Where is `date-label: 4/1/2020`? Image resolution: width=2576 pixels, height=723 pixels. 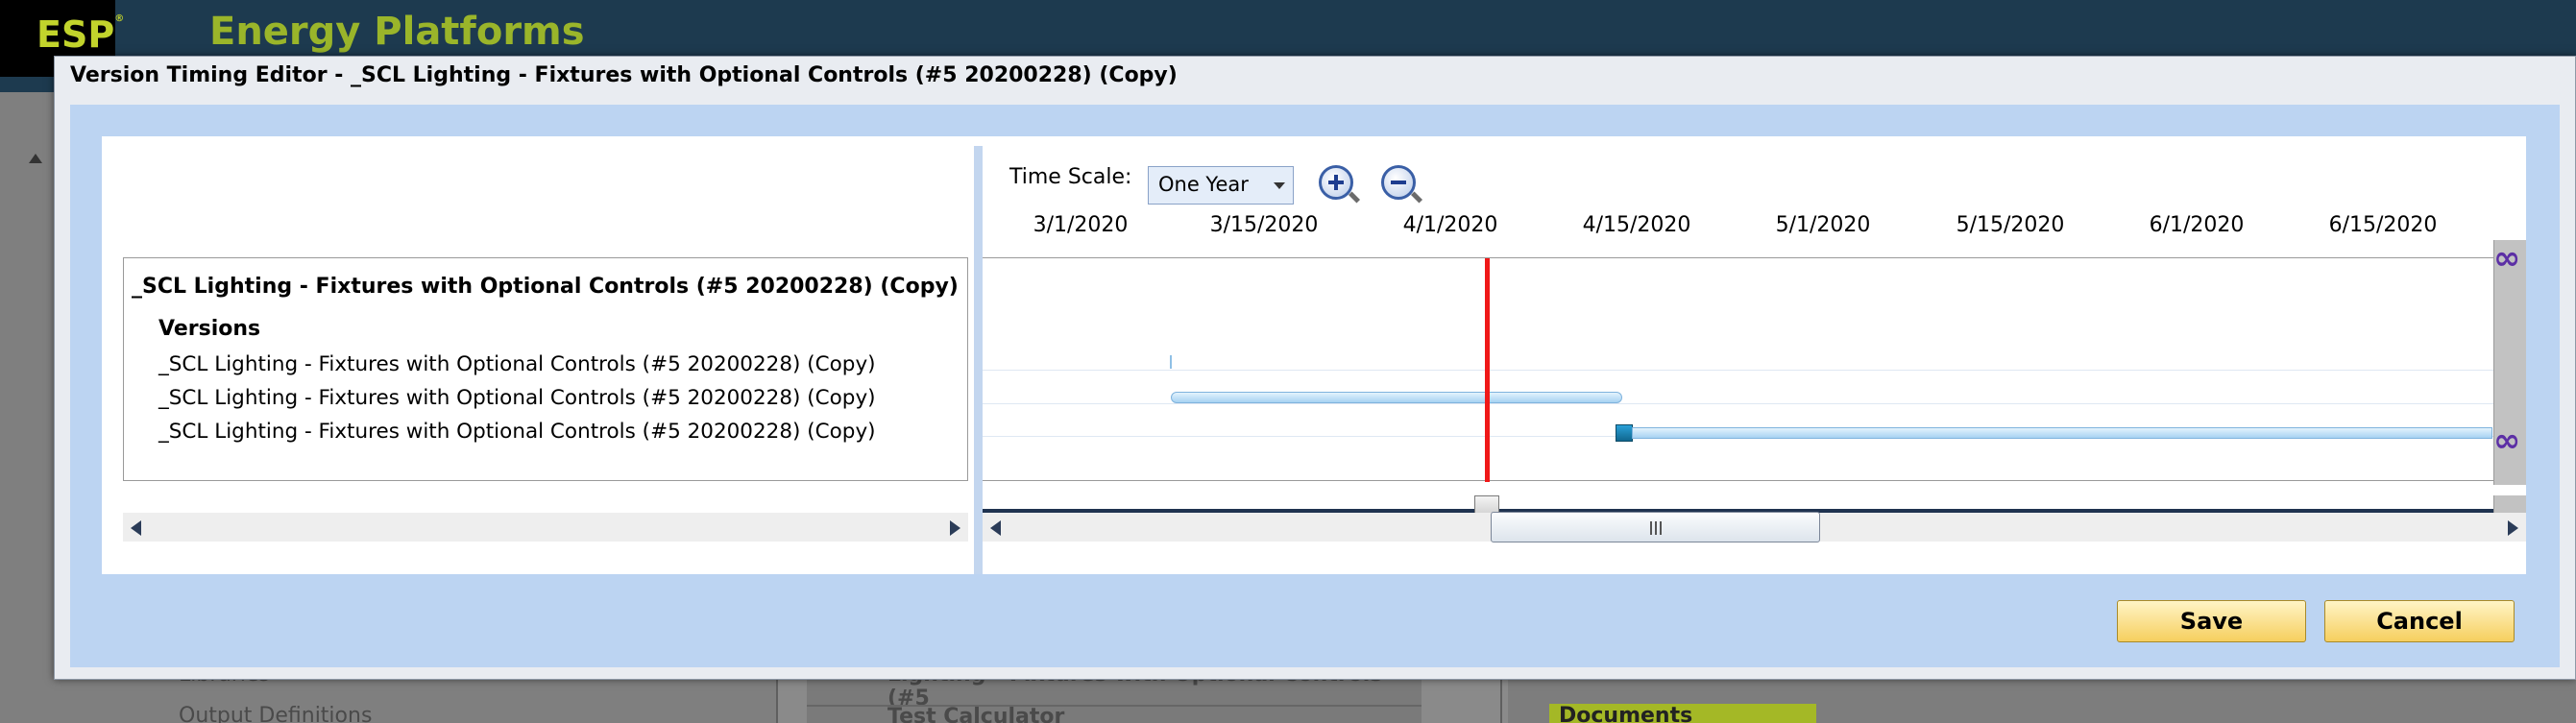
date-label: 4/1/2020 is located at coordinates (1450, 225).